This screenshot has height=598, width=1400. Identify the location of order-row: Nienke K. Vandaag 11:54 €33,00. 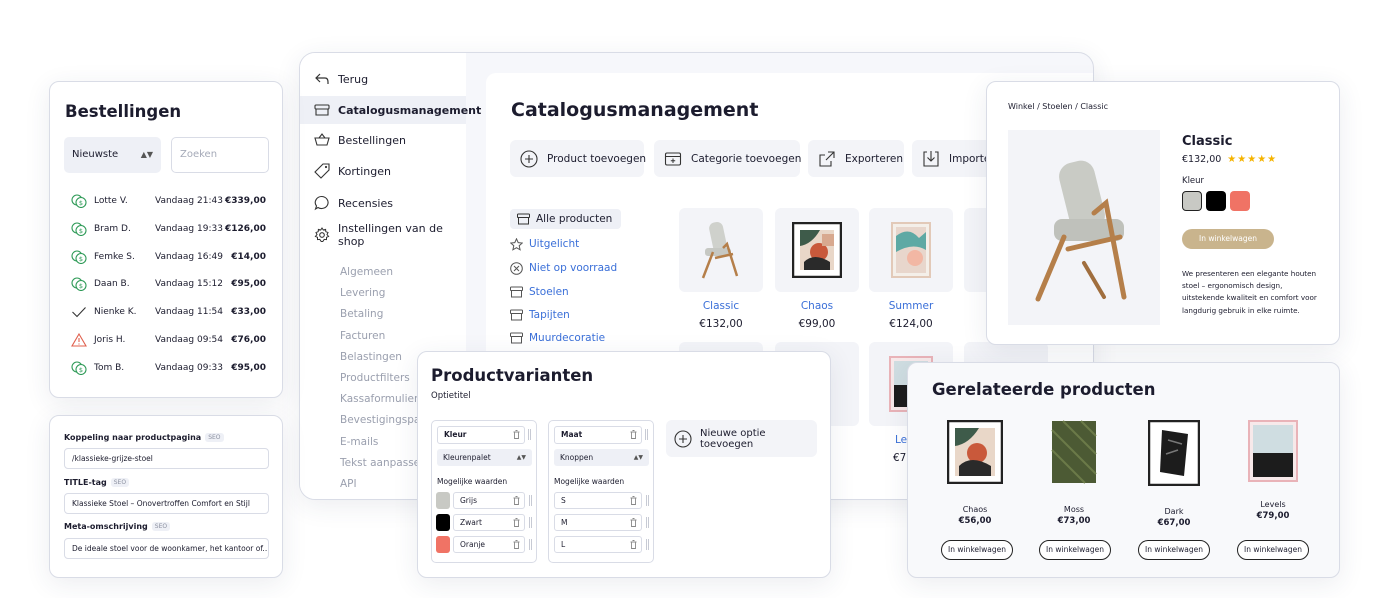
(168, 312).